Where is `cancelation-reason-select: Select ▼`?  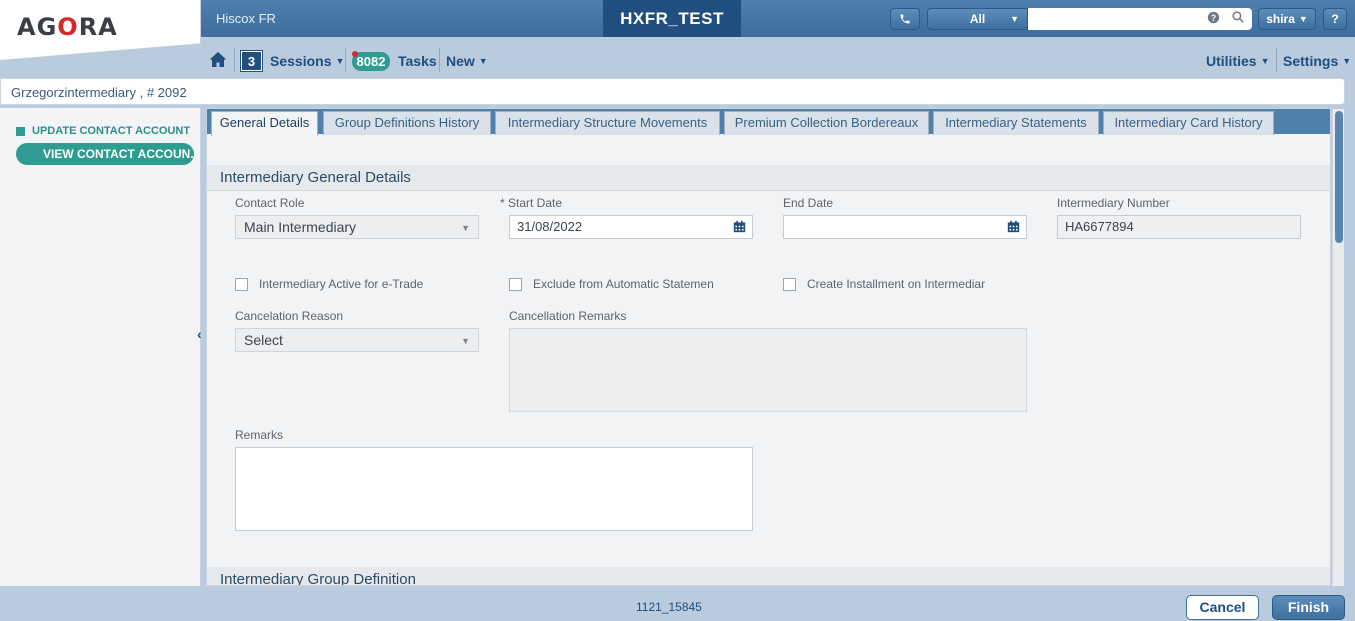 cancelation-reason-select: Select ▼ is located at coordinates (357, 340).